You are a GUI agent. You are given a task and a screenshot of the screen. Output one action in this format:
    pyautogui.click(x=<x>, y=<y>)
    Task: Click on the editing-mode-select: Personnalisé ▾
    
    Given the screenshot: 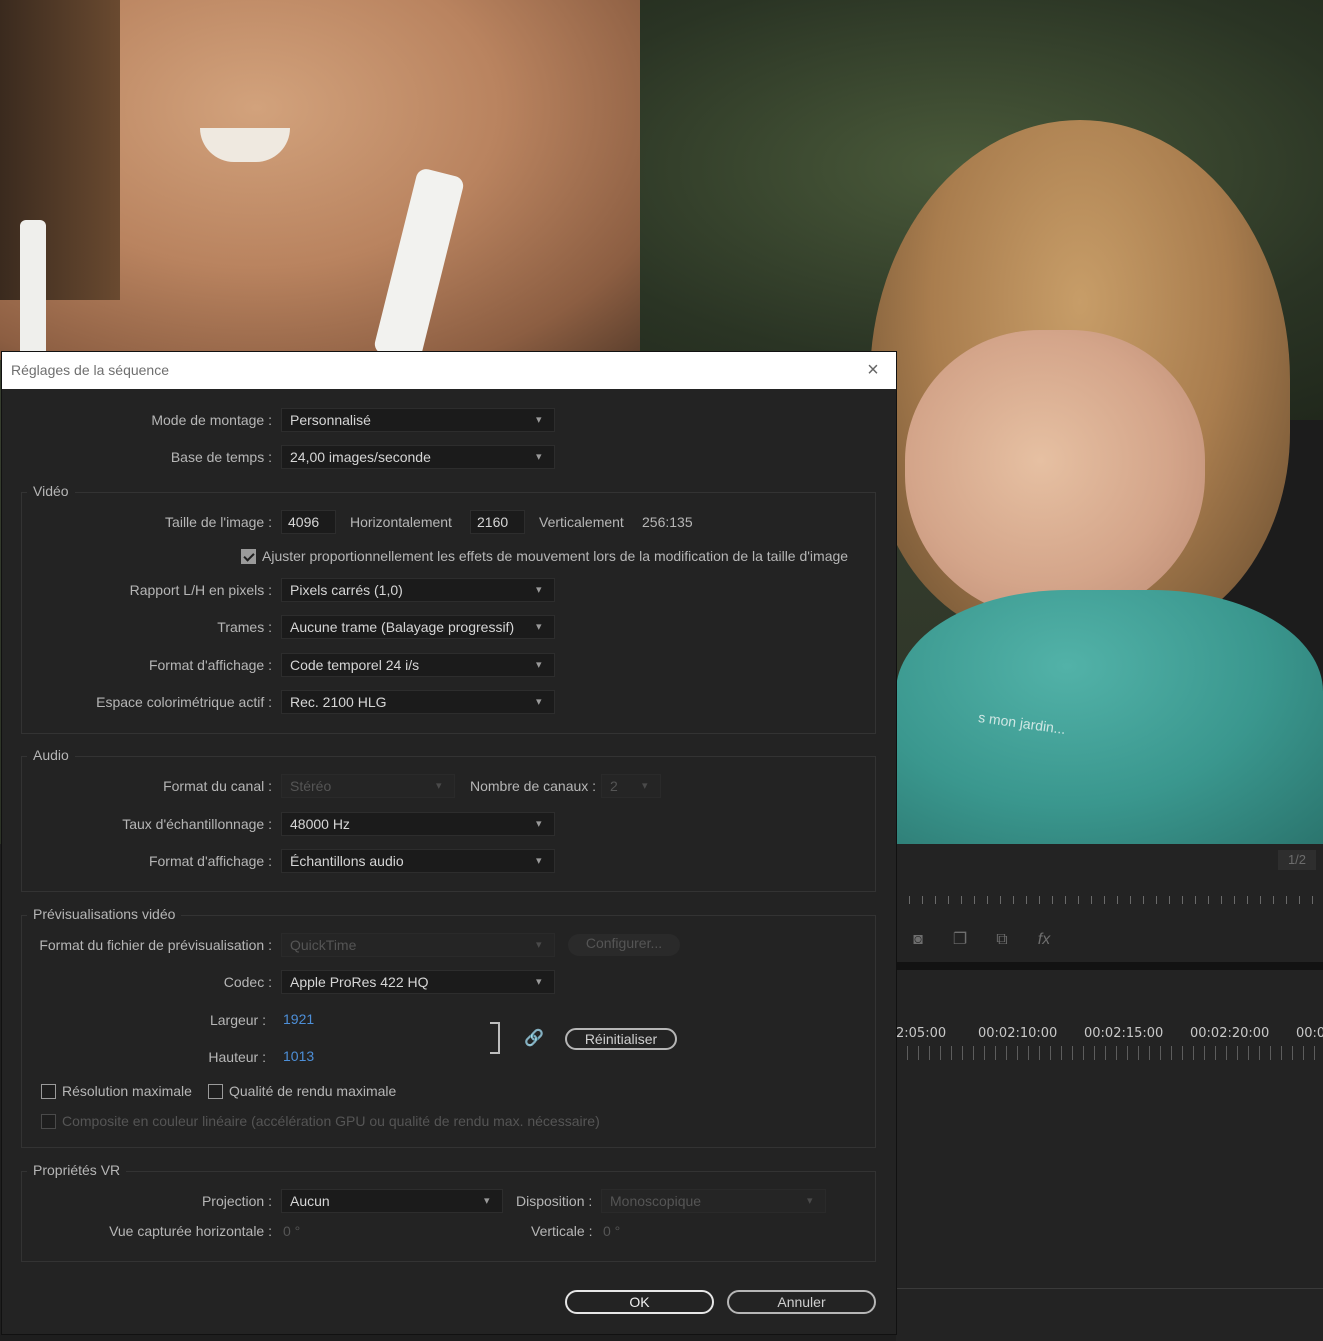 What is the action you would take?
    pyautogui.click(x=418, y=420)
    